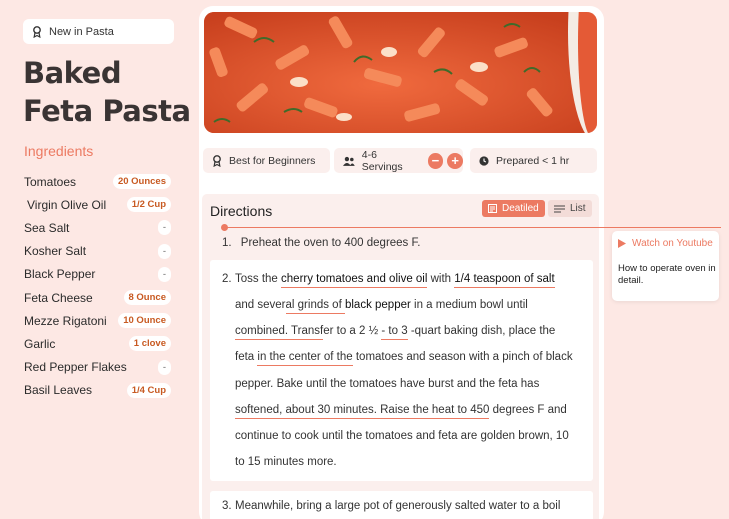  I want to click on watch-youtube-label: Watch on Youtube, so click(672, 243).